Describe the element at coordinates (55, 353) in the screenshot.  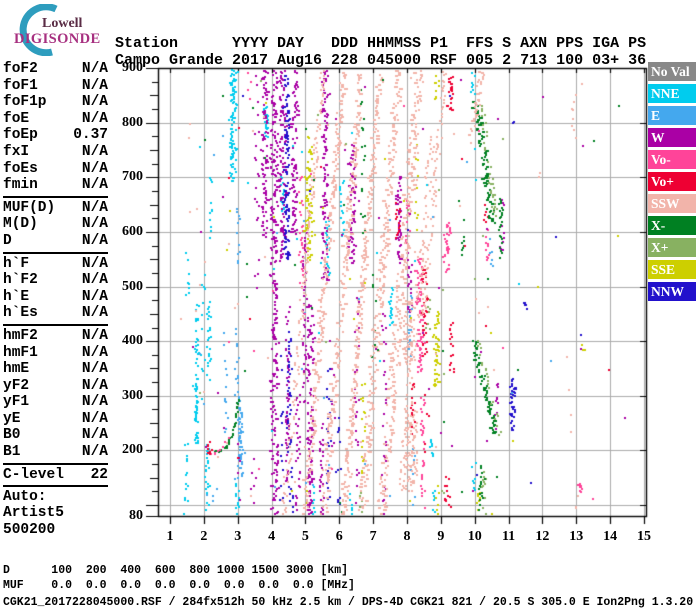
I see `param-row-hmf1: hmF1 N/A` at that location.